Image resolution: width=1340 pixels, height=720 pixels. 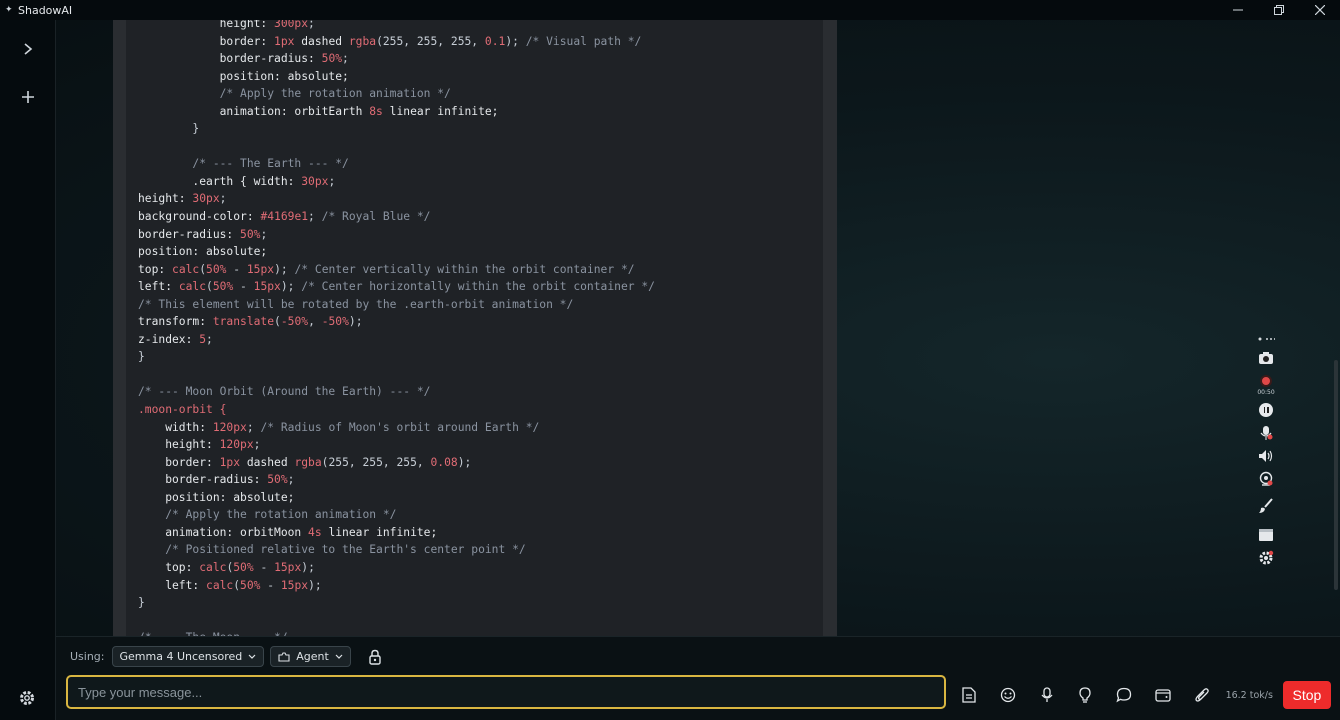 What do you see at coordinates (1266, 392) in the screenshot?
I see `record-timer: 00:50` at bounding box center [1266, 392].